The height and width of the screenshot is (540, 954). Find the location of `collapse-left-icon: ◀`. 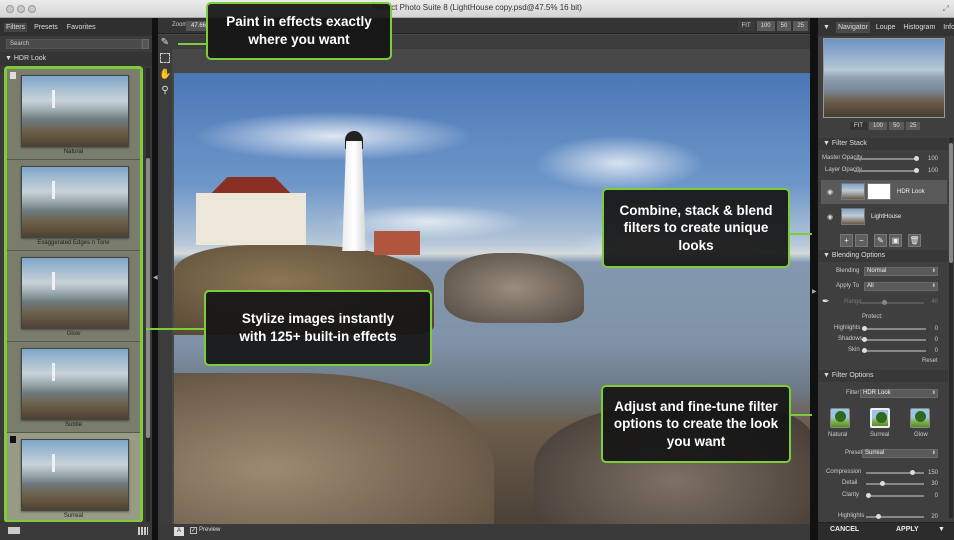

collapse-left-icon: ◀ is located at coordinates (155, 277).